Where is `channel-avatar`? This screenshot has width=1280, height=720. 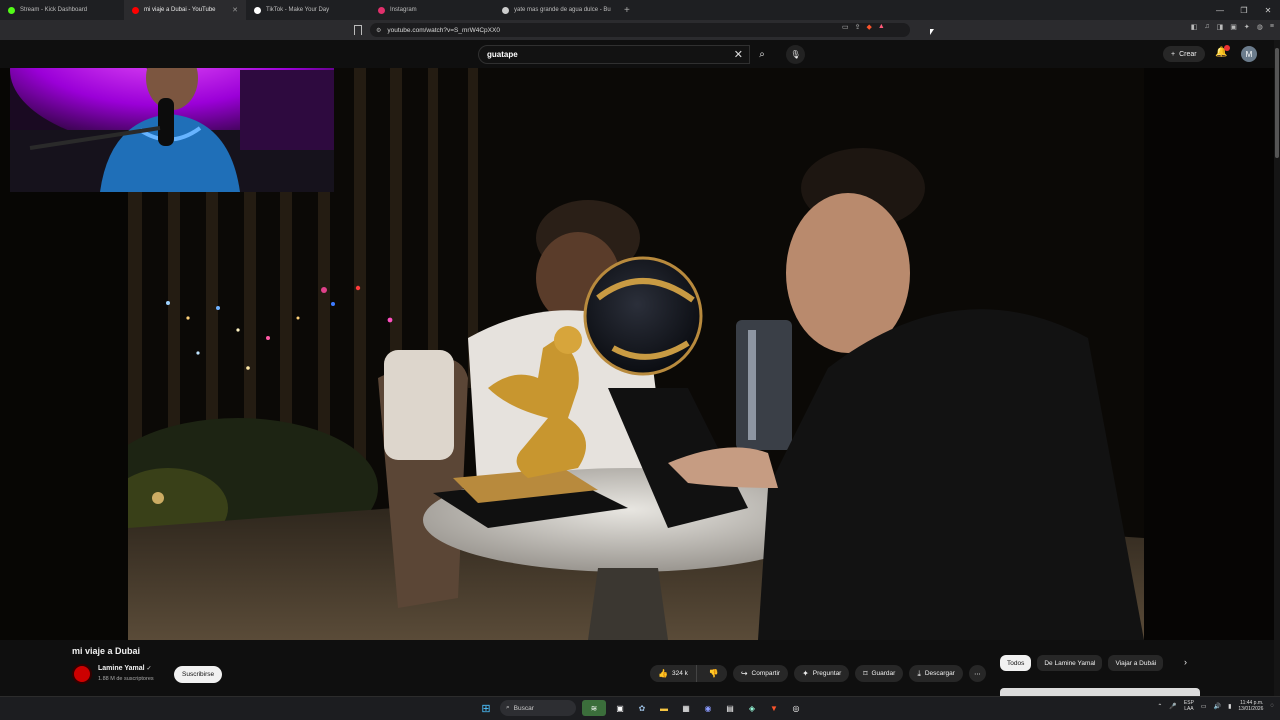
channel-avatar is located at coordinates (82, 674).